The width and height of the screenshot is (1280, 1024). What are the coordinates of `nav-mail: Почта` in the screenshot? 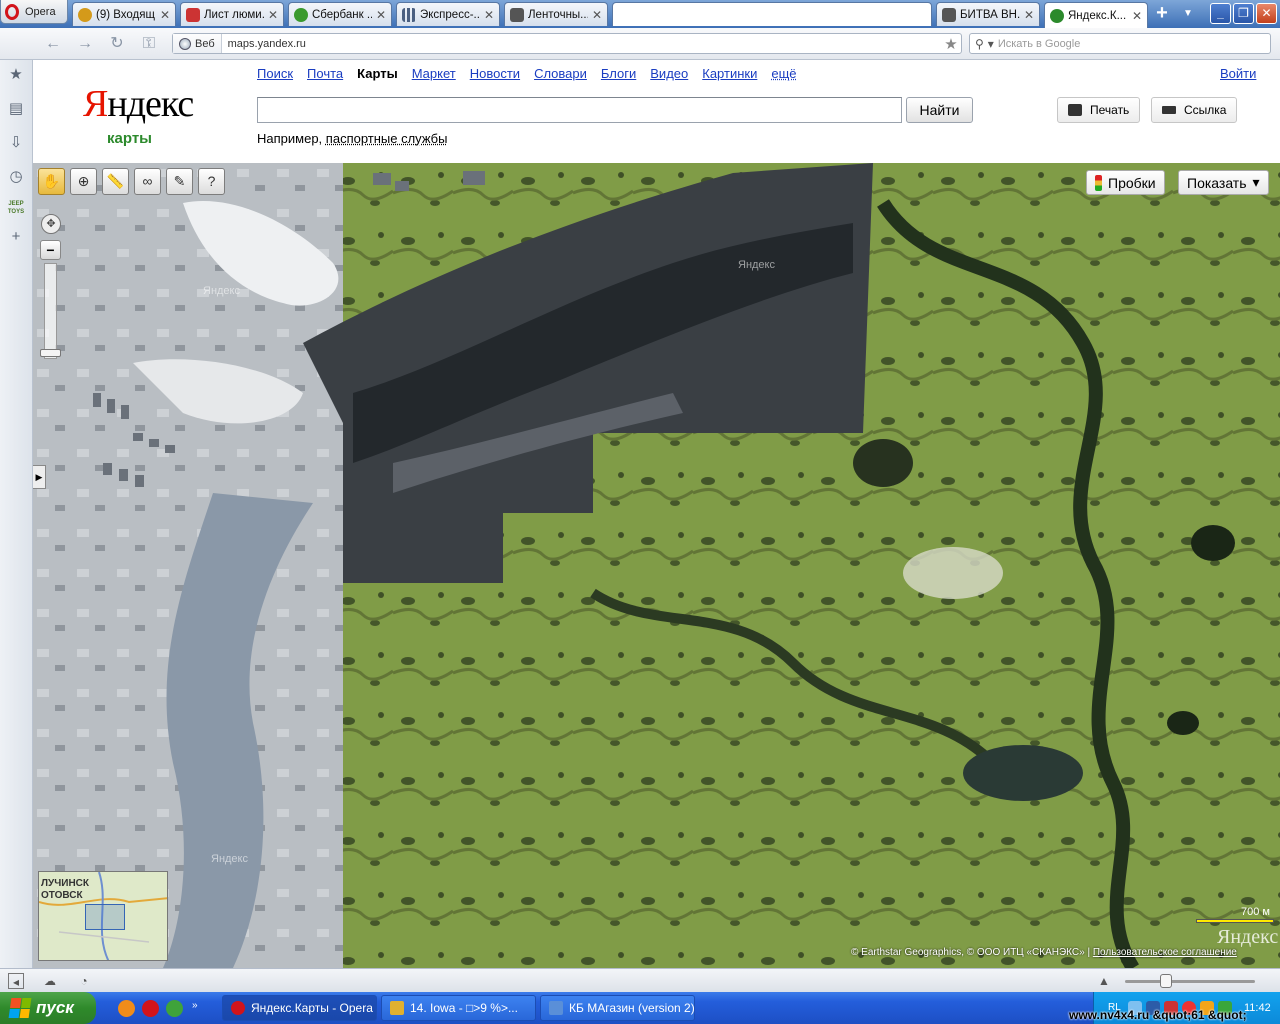 It's located at (325, 73).